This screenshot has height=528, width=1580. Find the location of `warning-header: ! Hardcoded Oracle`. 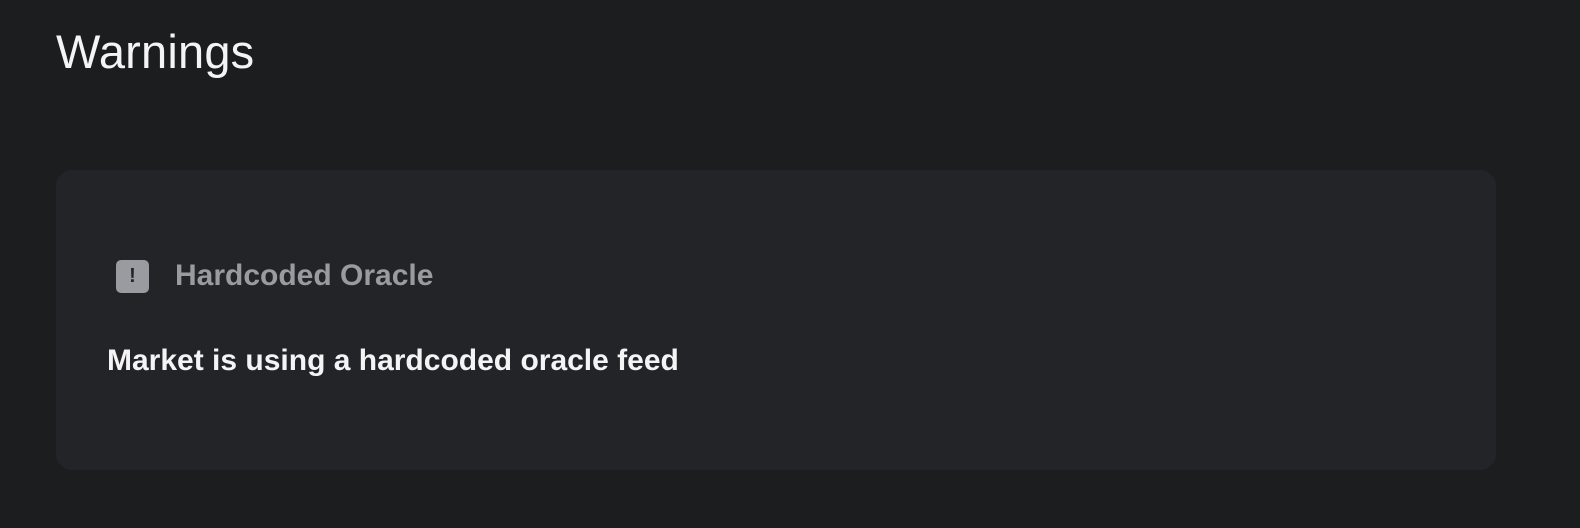

warning-header: ! Hardcoded Oracle is located at coordinates (274, 276).